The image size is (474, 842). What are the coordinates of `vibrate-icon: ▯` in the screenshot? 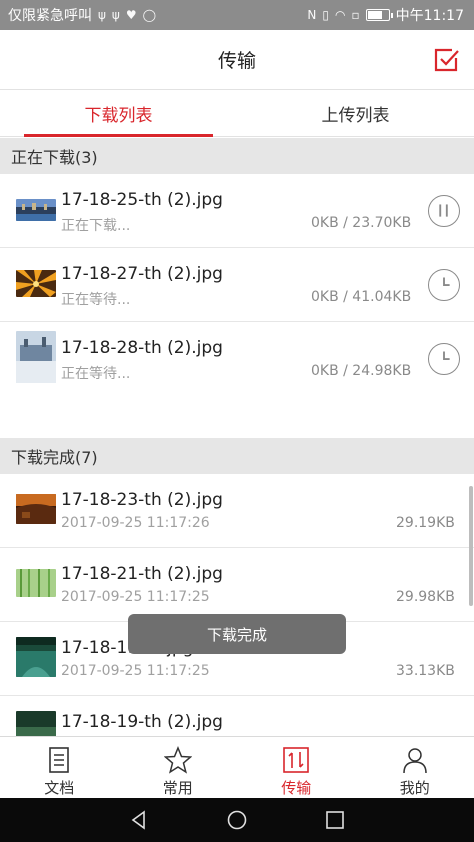 It's located at (326, 15).